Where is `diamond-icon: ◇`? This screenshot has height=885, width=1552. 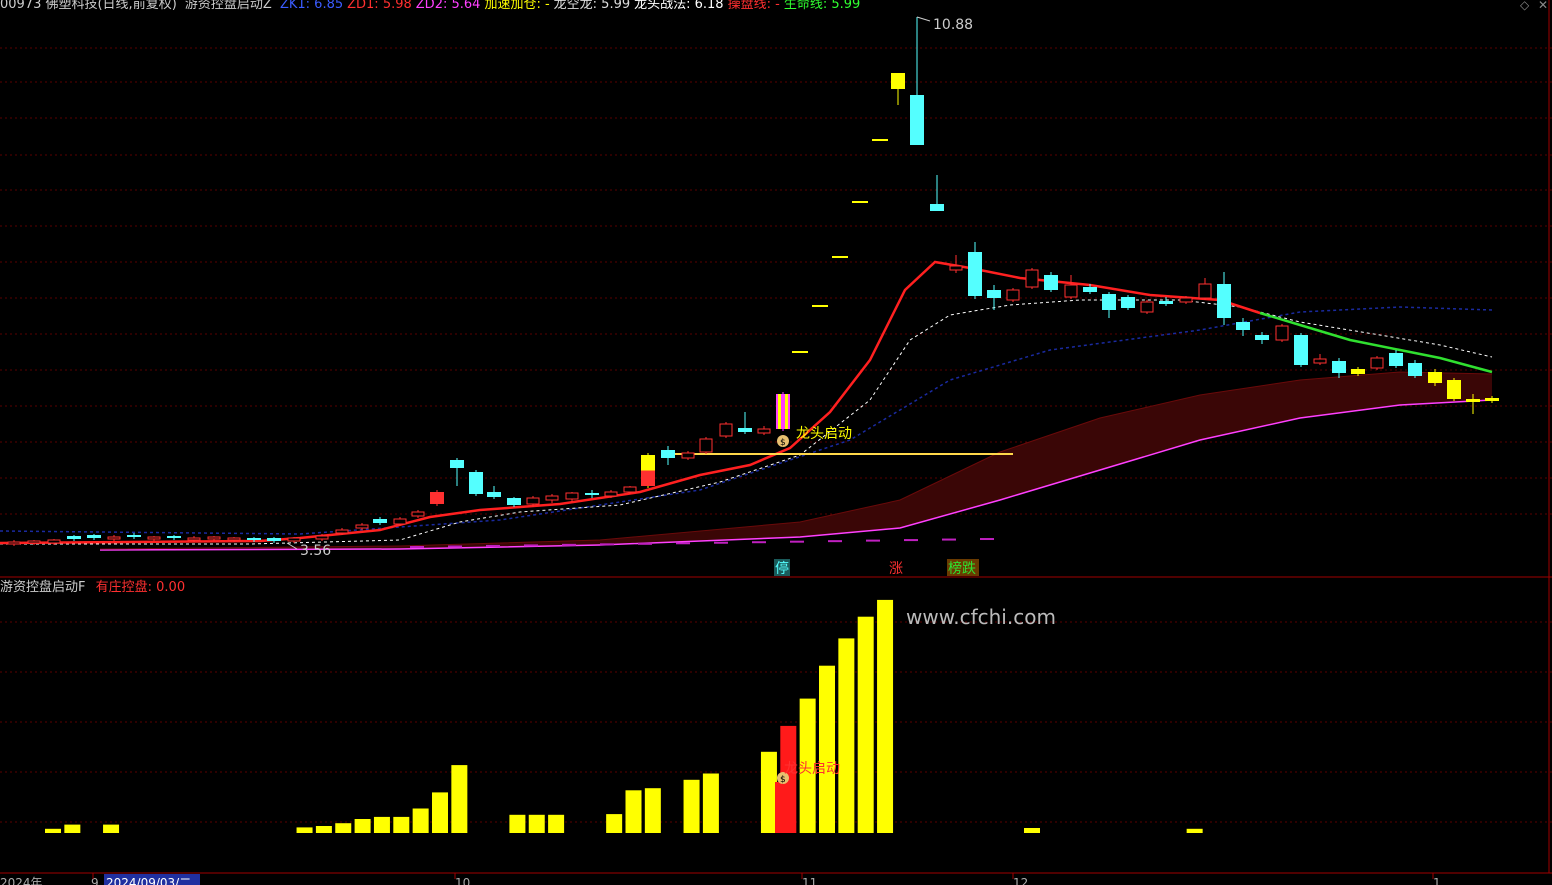
diamond-icon: ◇ is located at coordinates (1524, 6).